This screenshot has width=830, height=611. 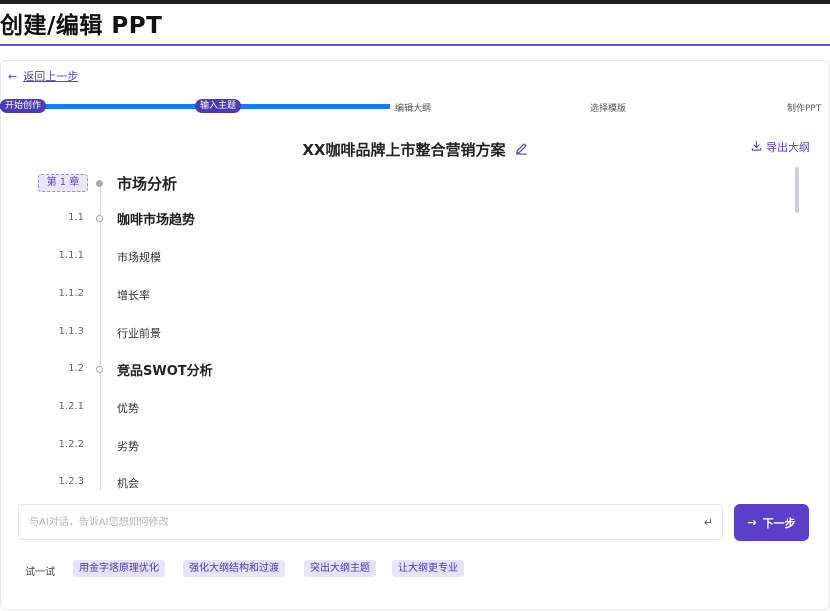 What do you see at coordinates (804, 109) in the screenshot?
I see `step-label-5: 制作PPT` at bounding box center [804, 109].